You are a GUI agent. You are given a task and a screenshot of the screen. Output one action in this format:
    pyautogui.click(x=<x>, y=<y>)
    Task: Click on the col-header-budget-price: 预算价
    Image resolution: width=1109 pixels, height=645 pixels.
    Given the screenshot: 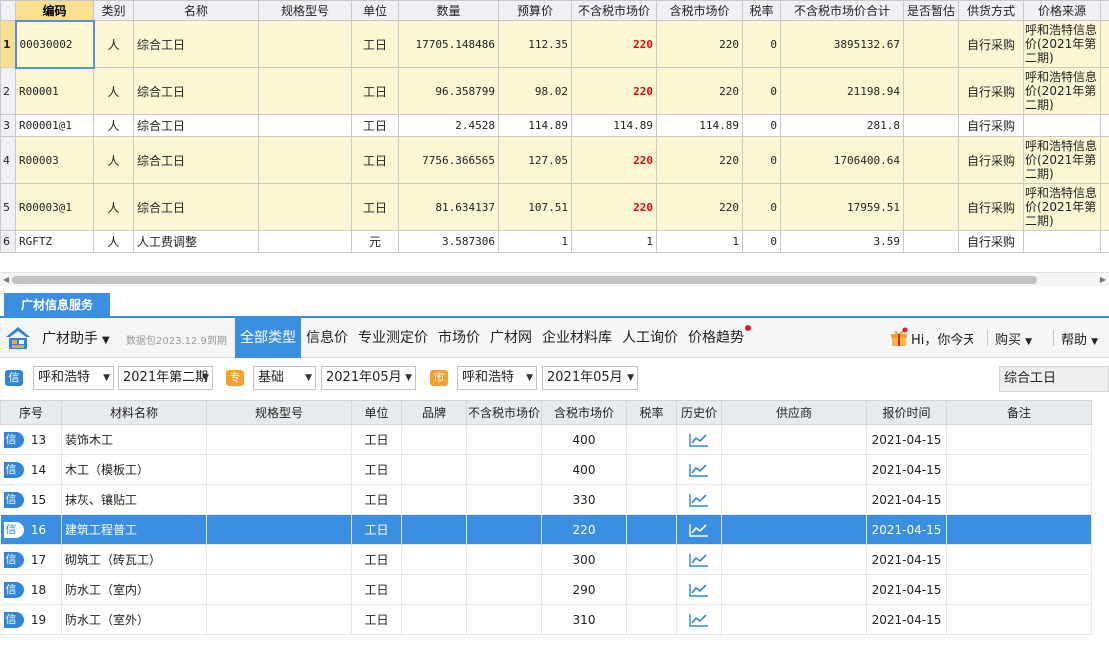 What is the action you would take?
    pyautogui.click(x=535, y=10)
    